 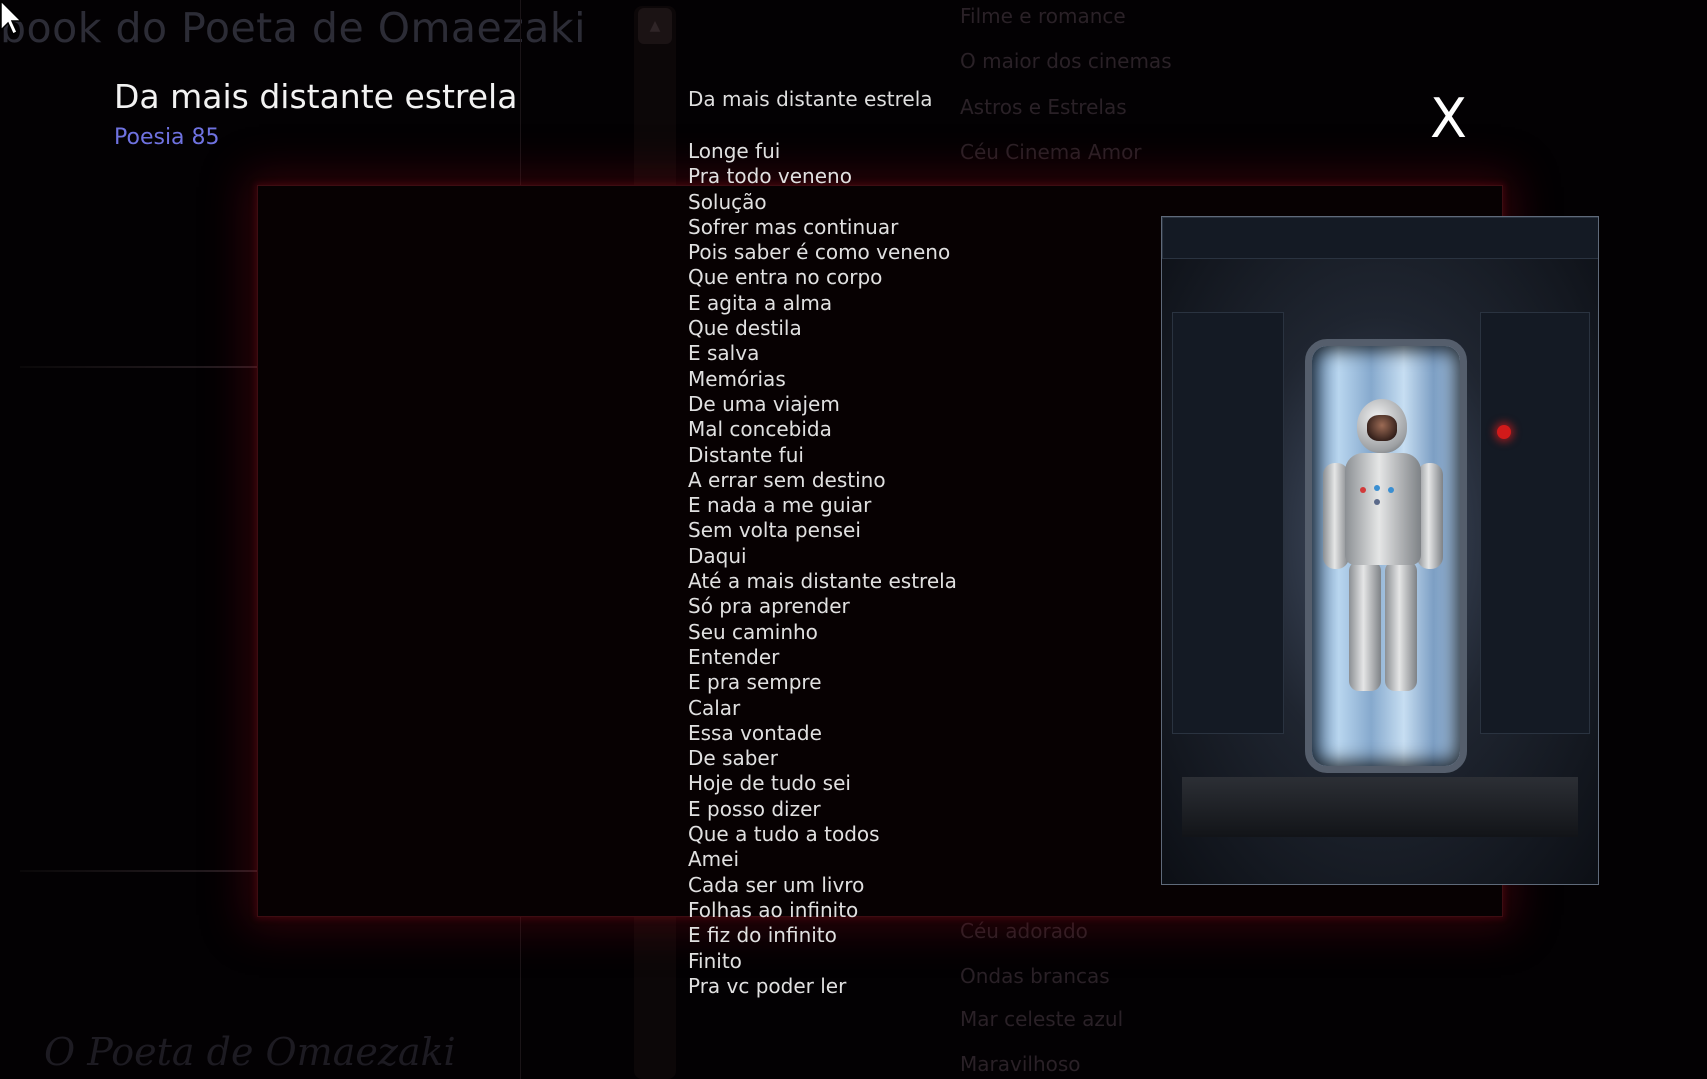 I want to click on poem-line: Amei, so click(x=714, y=859).